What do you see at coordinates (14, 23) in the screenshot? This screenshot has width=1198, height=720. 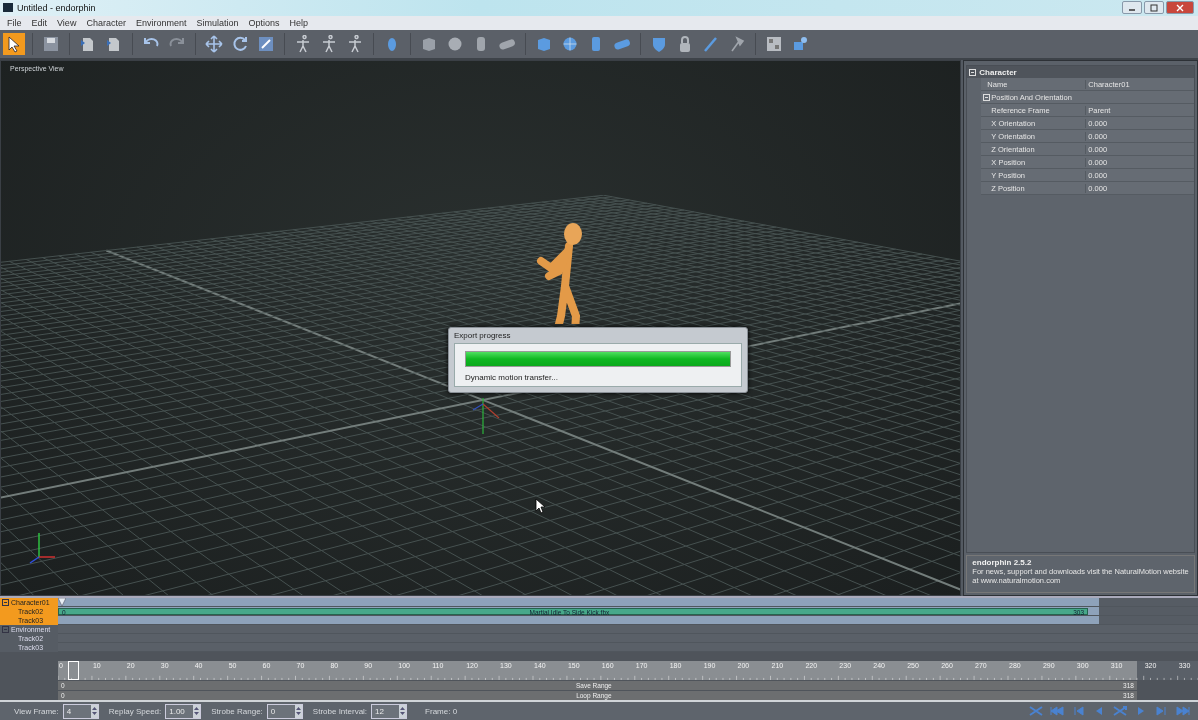 I see `menu-item: File` at bounding box center [14, 23].